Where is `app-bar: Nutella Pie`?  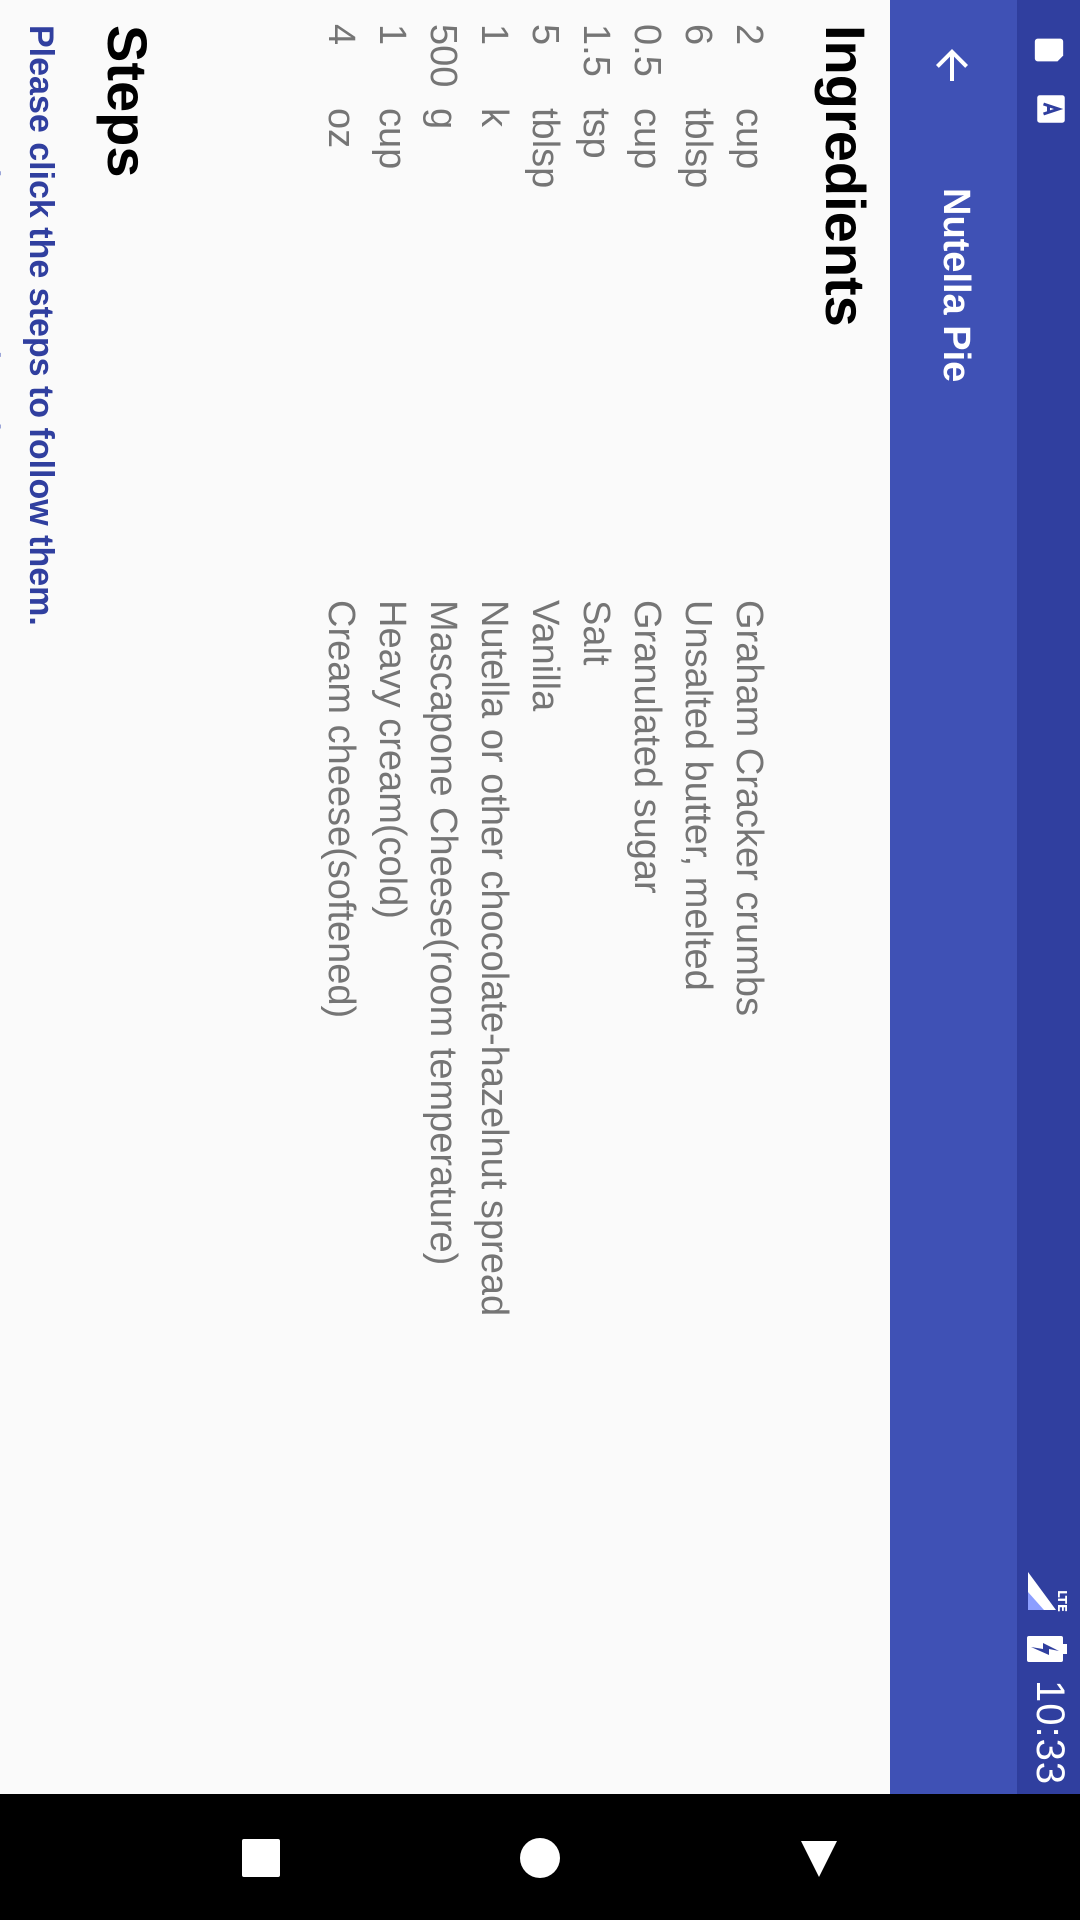
app-bar: Nutella Pie is located at coordinates (953, 897).